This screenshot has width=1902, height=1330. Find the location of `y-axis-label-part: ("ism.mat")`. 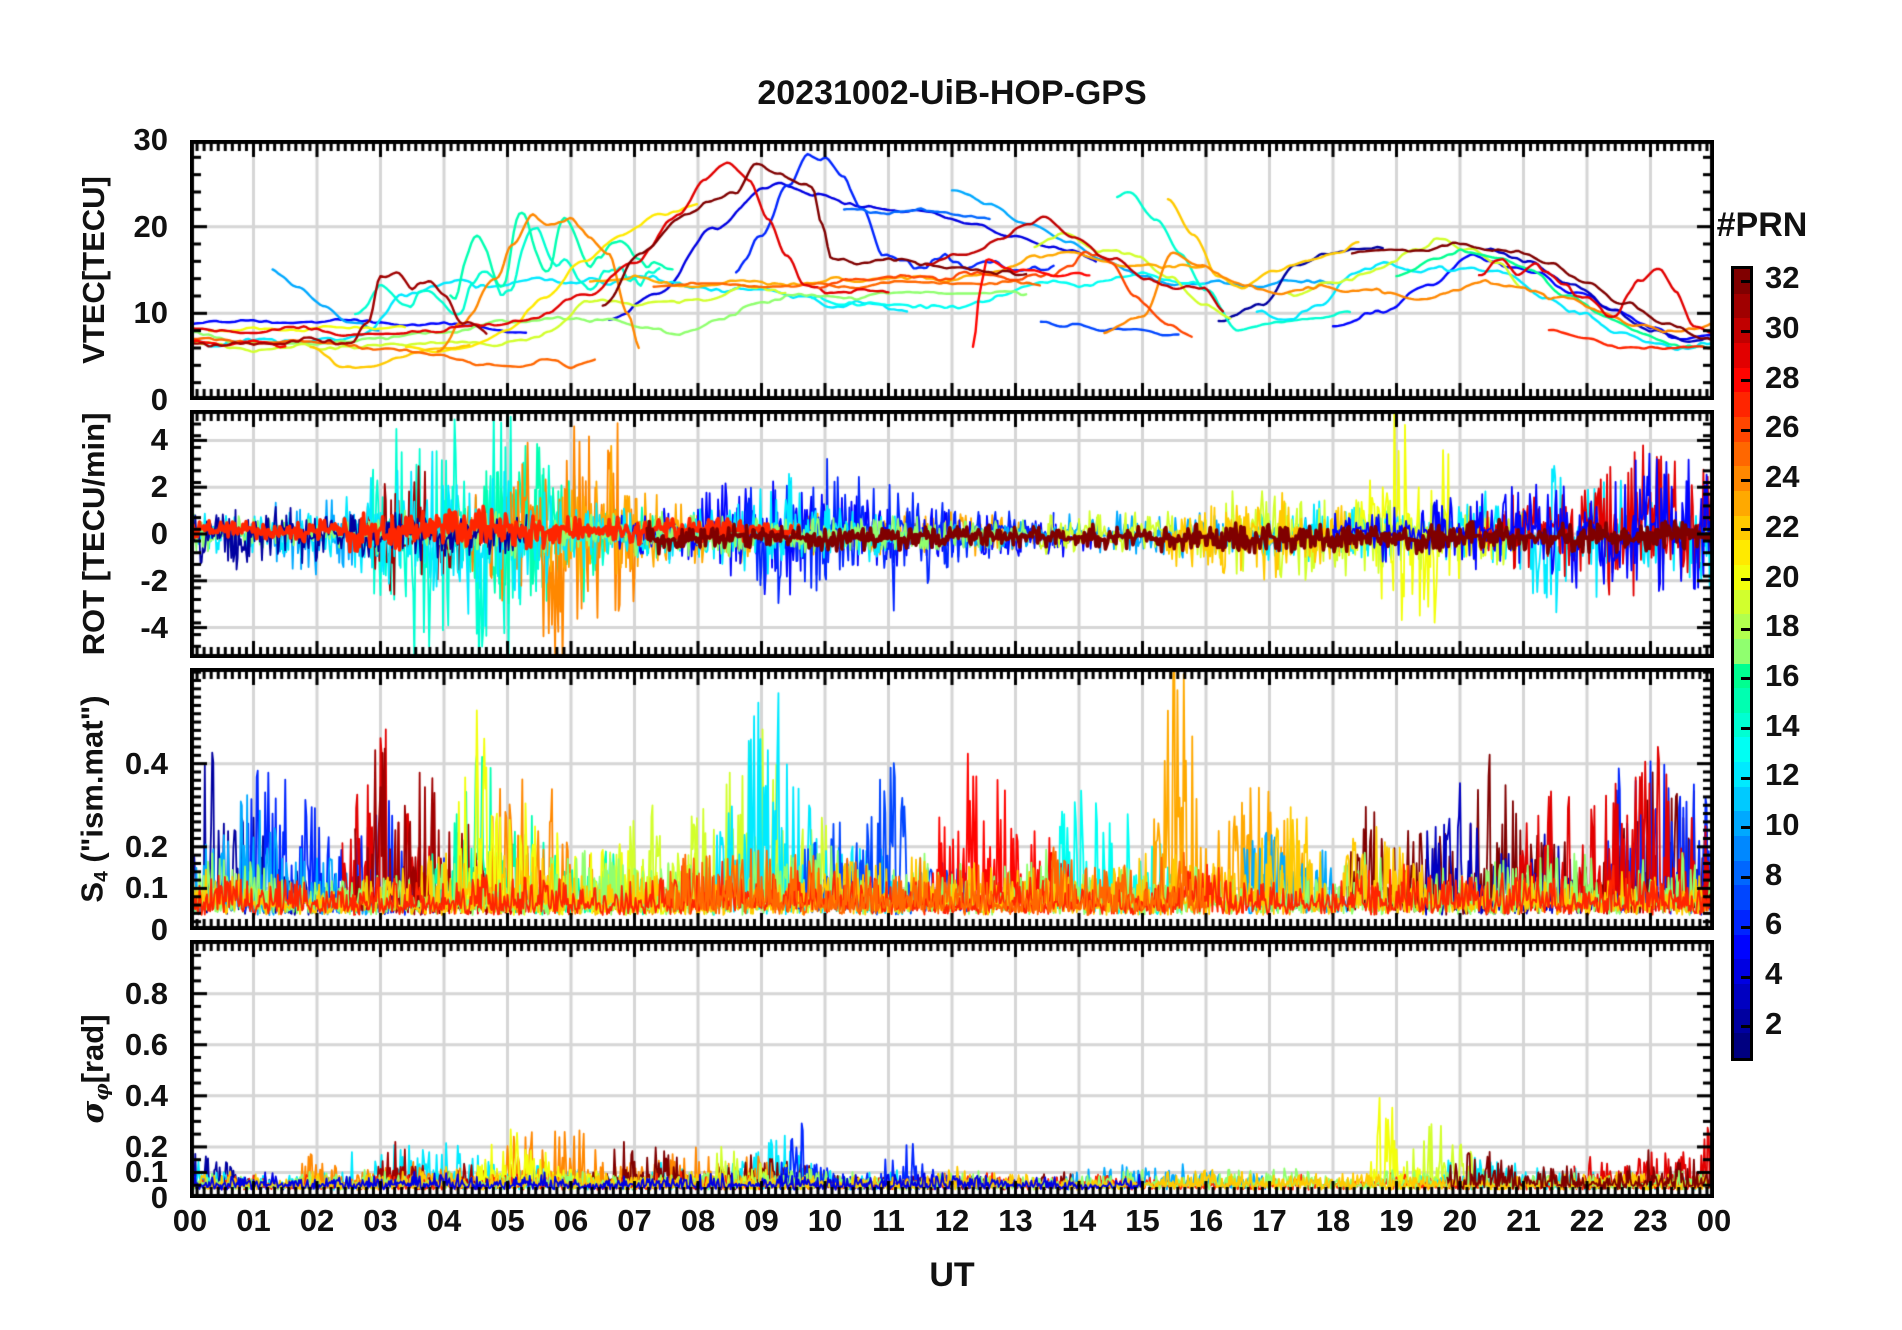

y-axis-label-part: ("ism.mat") is located at coordinates (92, 783).